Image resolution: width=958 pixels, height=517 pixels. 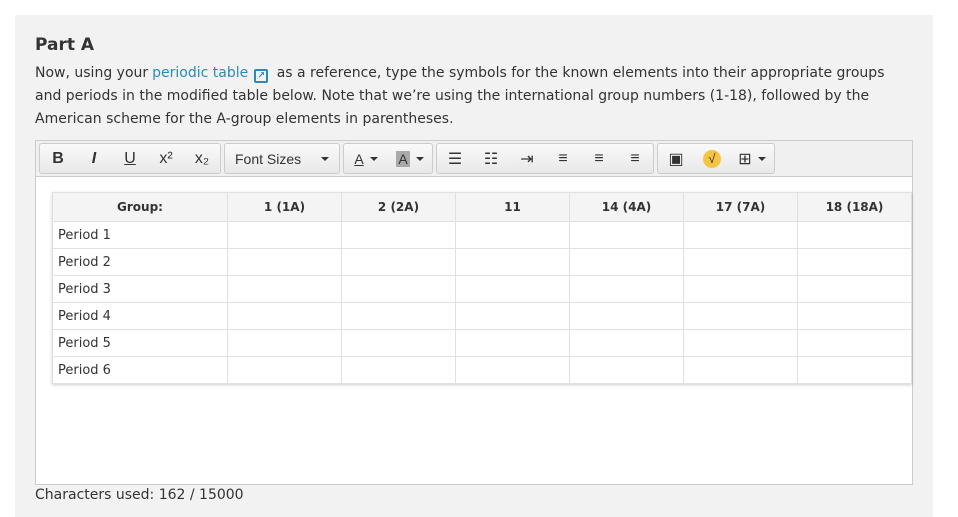 What do you see at coordinates (398, 207) in the screenshot?
I see `column-header: 2 (2A)` at bounding box center [398, 207].